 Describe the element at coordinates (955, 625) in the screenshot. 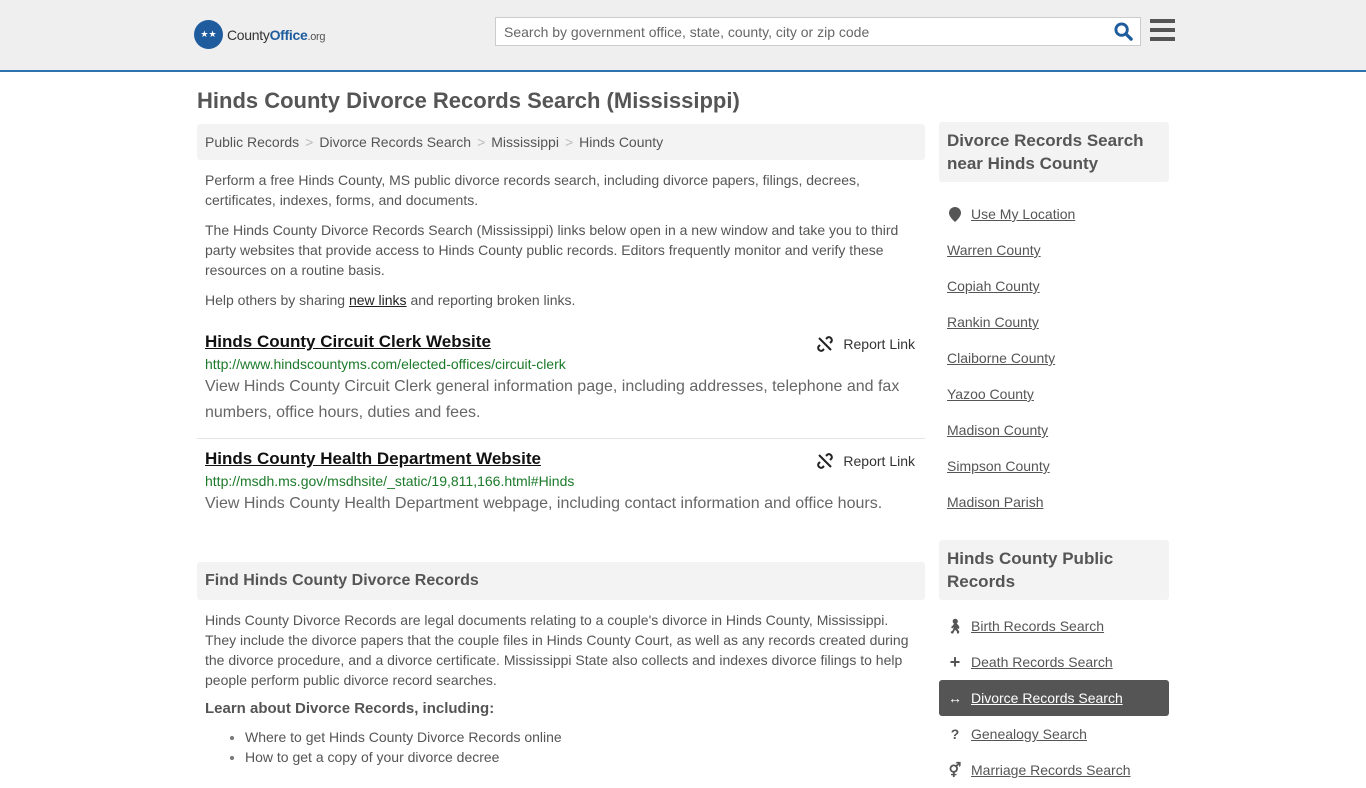

I see `child-icon: 🚶︎` at that location.